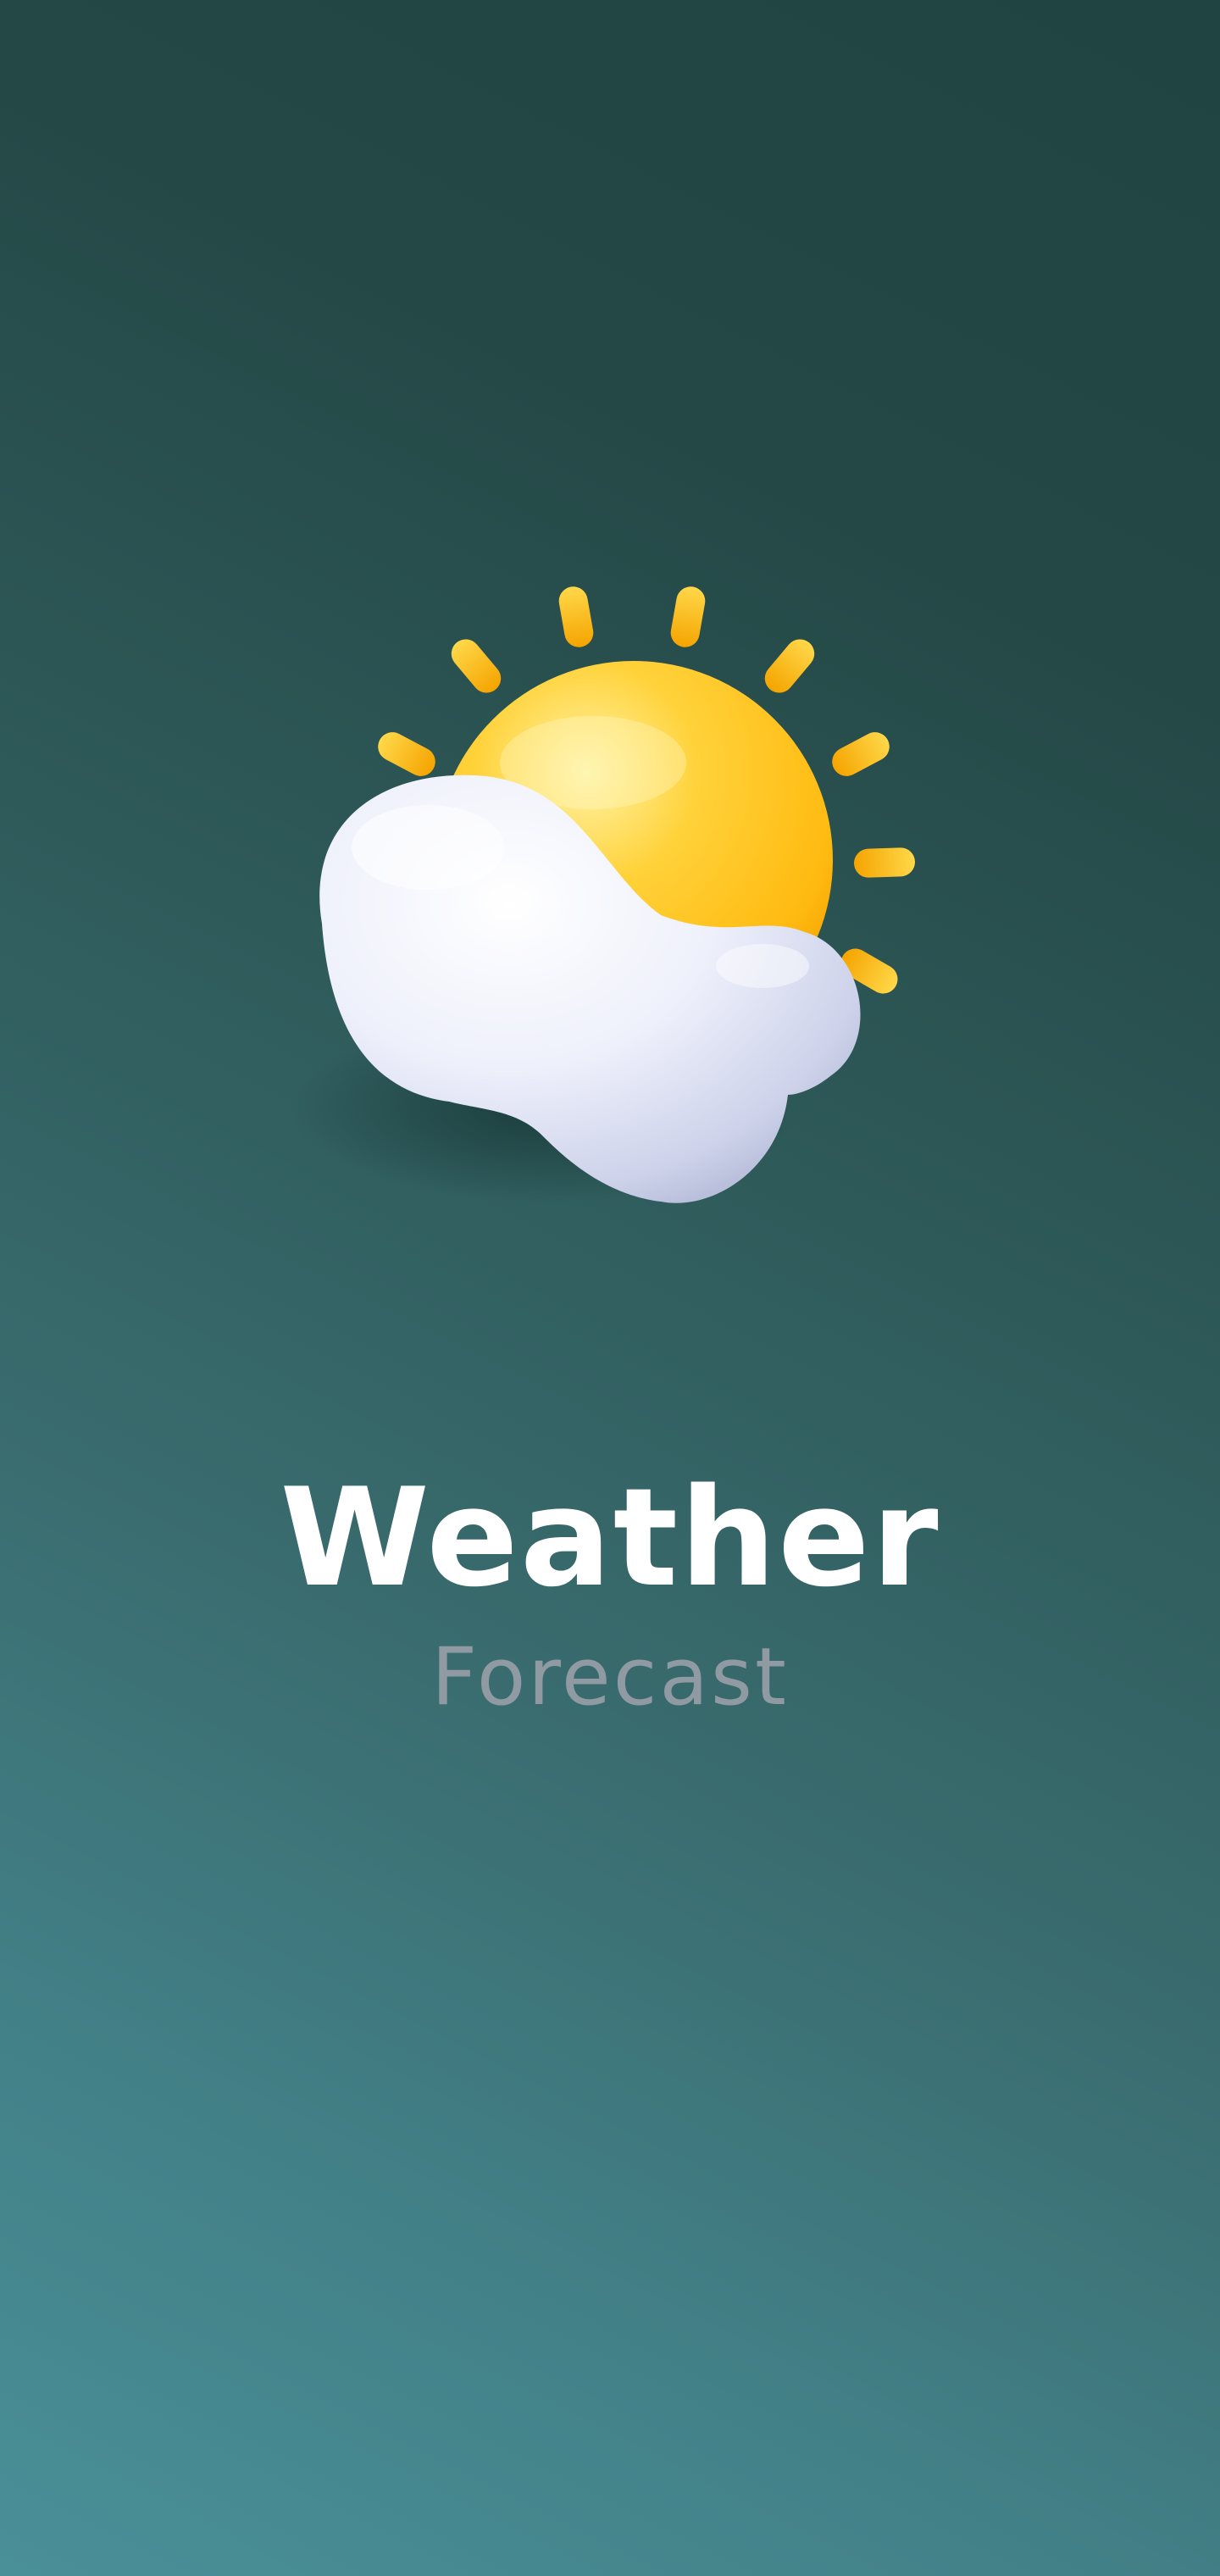 Image resolution: width=1220 pixels, height=2576 pixels. What do you see at coordinates (610, 898) in the screenshot?
I see `sun-behind-cloud-icon` at bounding box center [610, 898].